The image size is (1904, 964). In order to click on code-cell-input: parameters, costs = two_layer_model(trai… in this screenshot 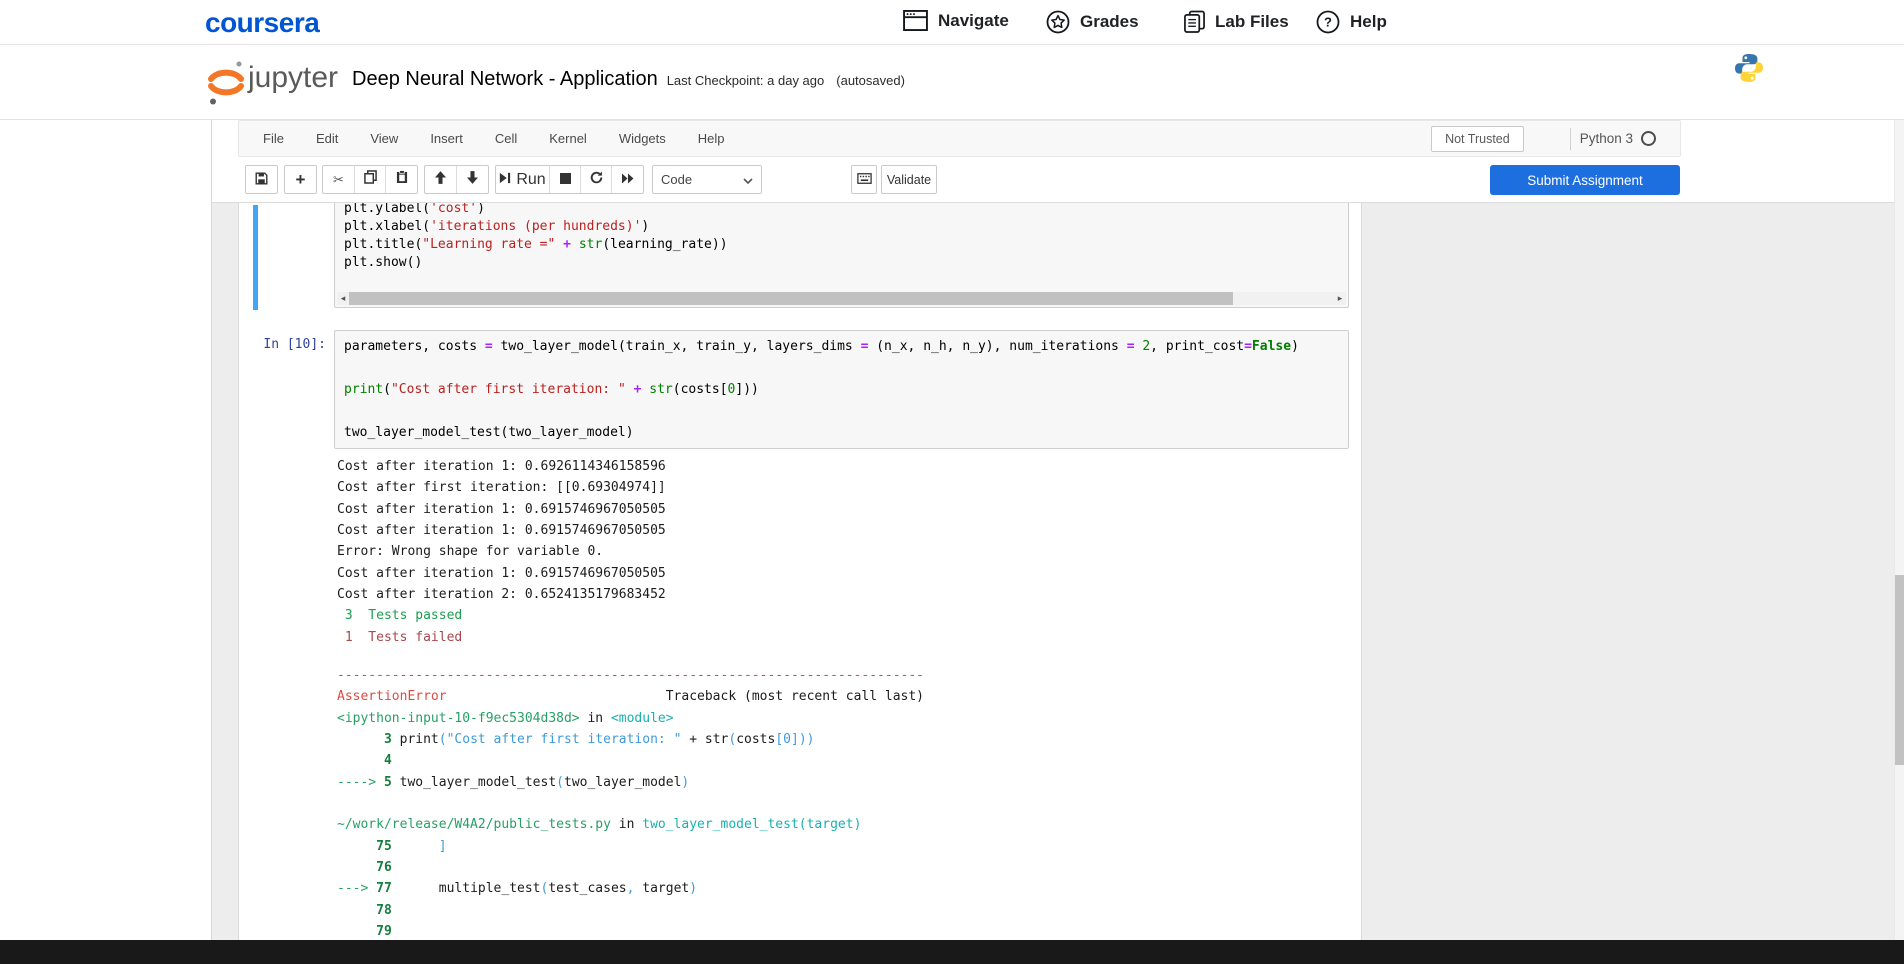, I will do `click(841, 389)`.